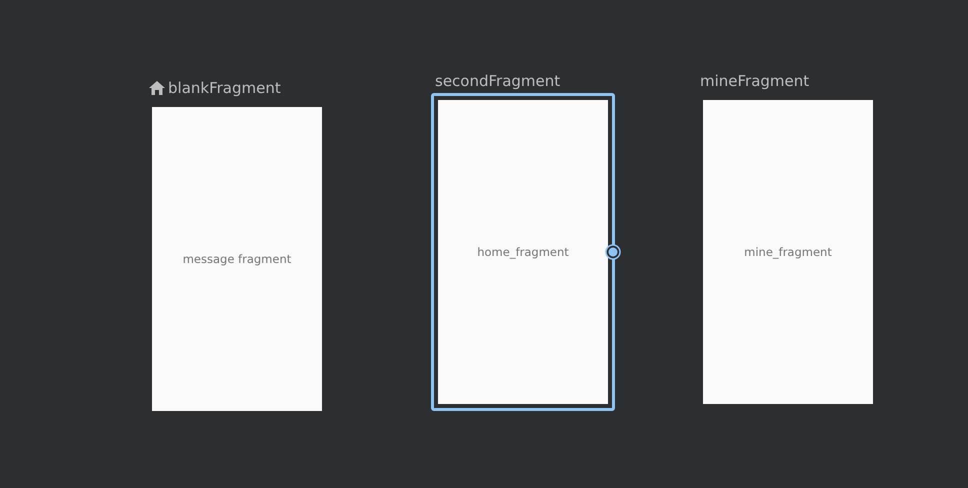  What do you see at coordinates (755, 81) in the screenshot?
I see `destination-label: mineFragment` at bounding box center [755, 81].